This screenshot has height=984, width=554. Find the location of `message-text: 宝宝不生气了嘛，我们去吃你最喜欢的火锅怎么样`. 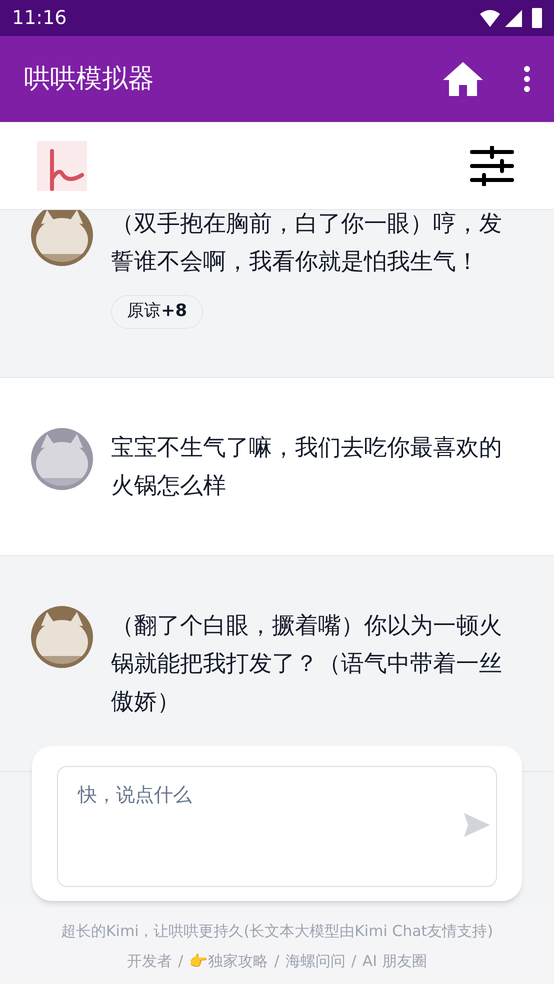

message-text: 宝宝不生气了嘛，我们去吃你最喜欢的火锅怎么样 is located at coordinates (307, 467).